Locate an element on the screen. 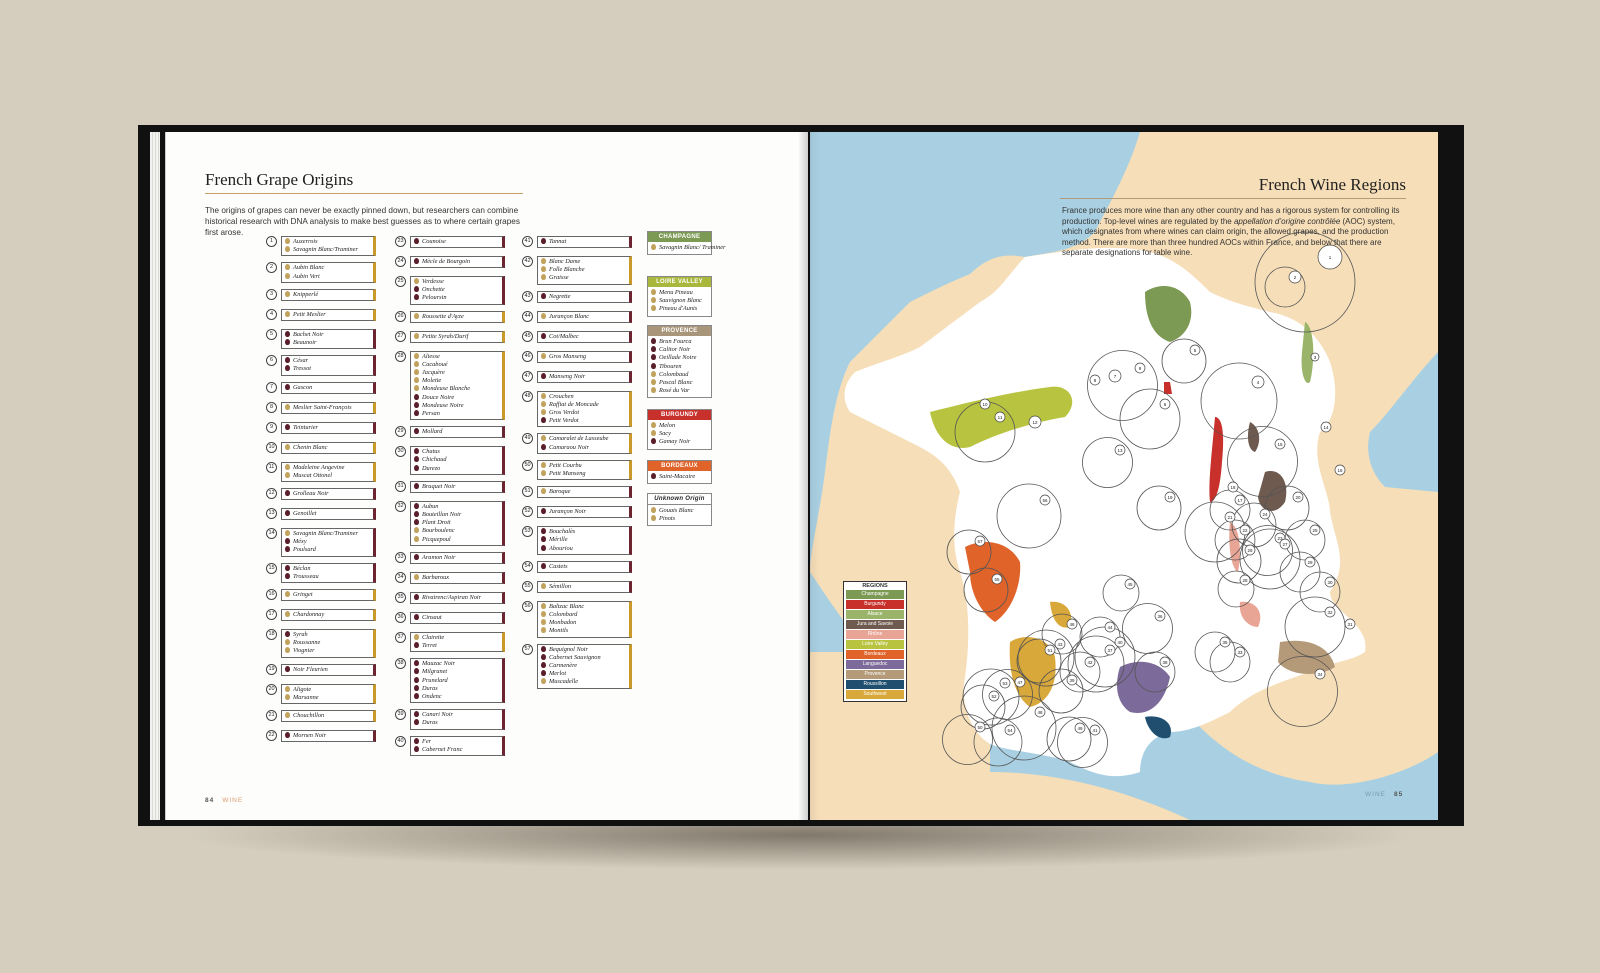 The height and width of the screenshot is (973, 1600). grape-box: Teinturier is located at coordinates (328, 427).